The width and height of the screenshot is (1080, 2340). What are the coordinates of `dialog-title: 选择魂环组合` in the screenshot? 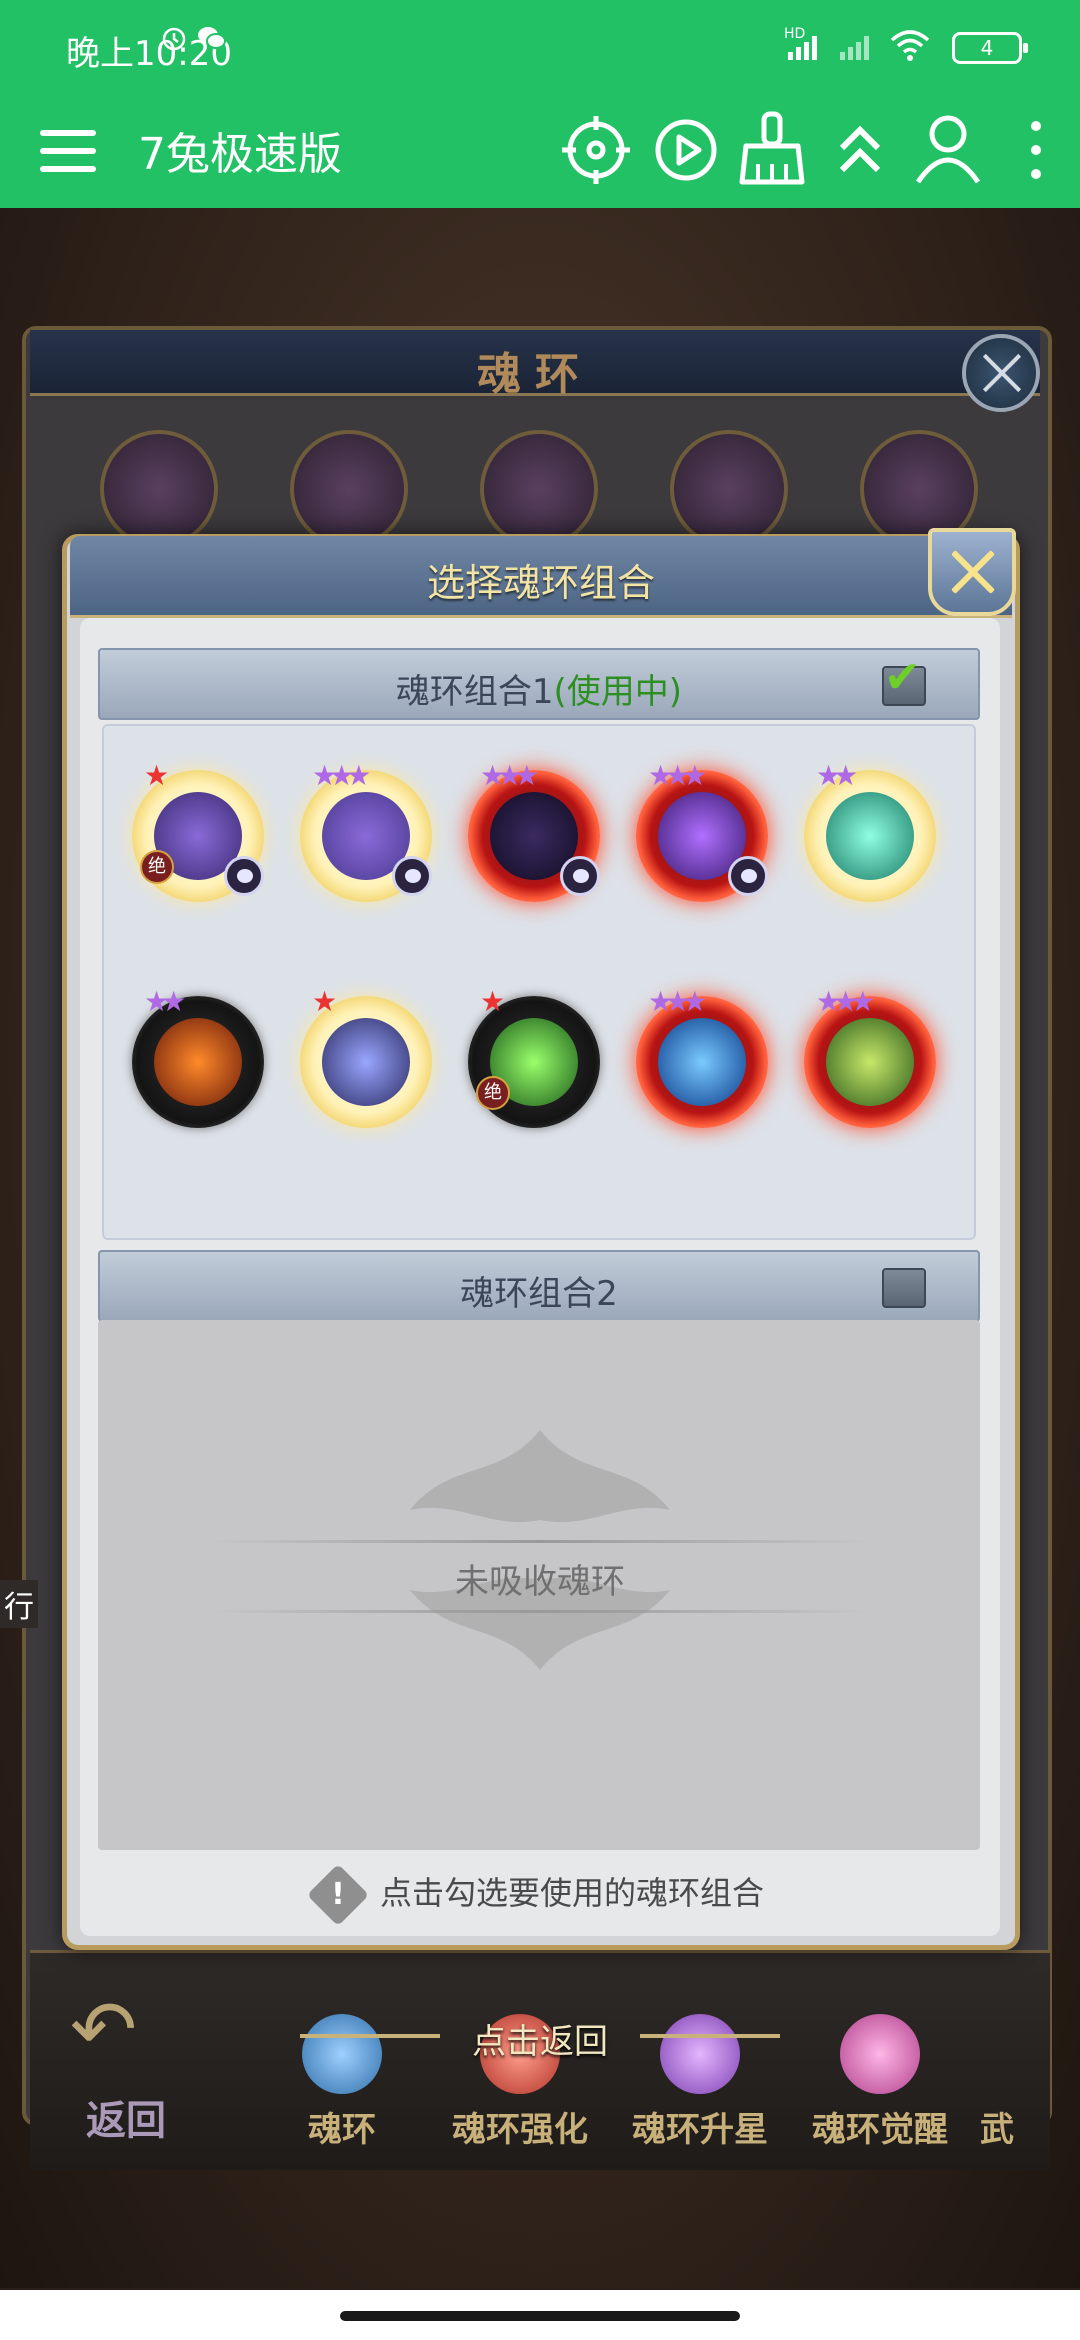 It's located at (540, 583).